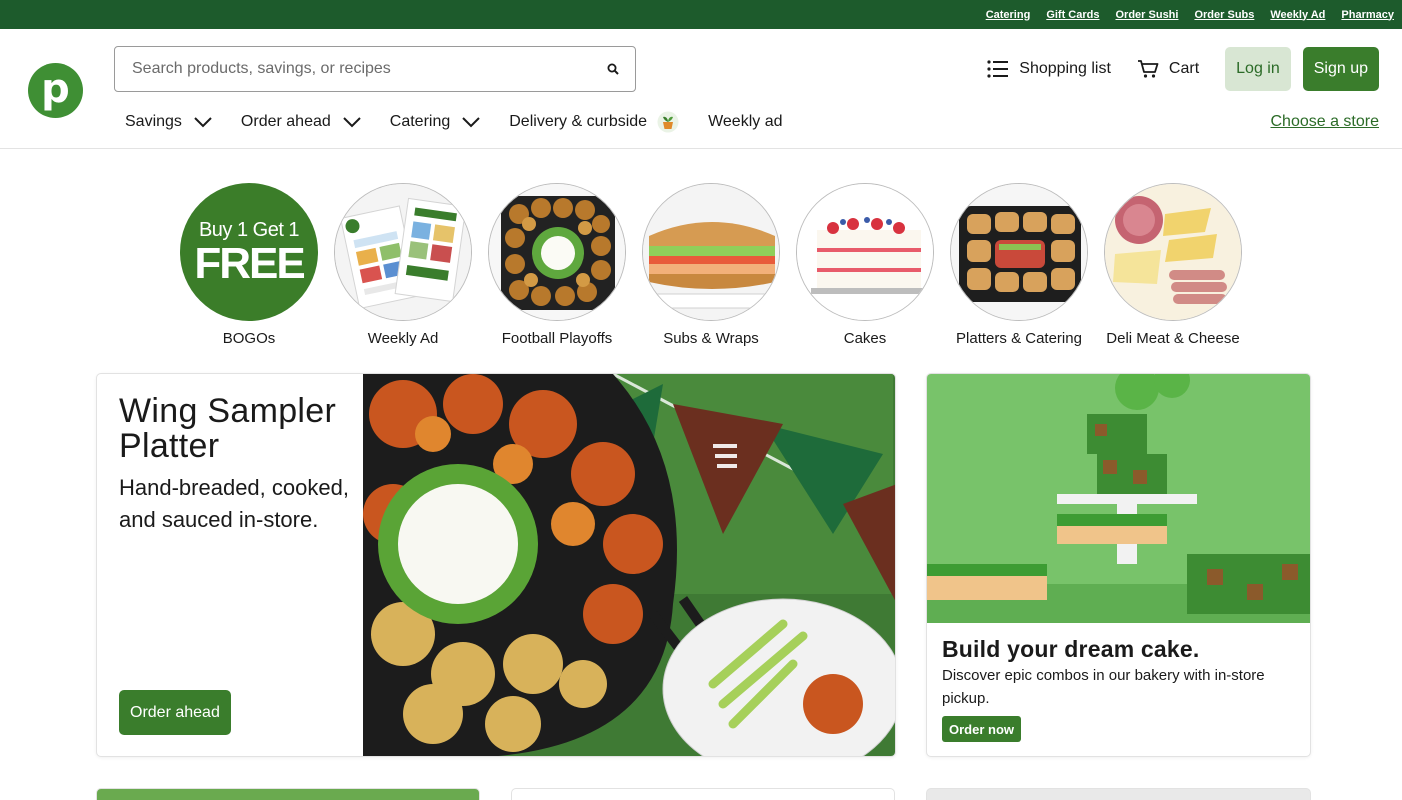 This screenshot has height=800, width=1402. What do you see at coordinates (711, 338) in the screenshot?
I see `category-label: Subs & Wraps` at bounding box center [711, 338].